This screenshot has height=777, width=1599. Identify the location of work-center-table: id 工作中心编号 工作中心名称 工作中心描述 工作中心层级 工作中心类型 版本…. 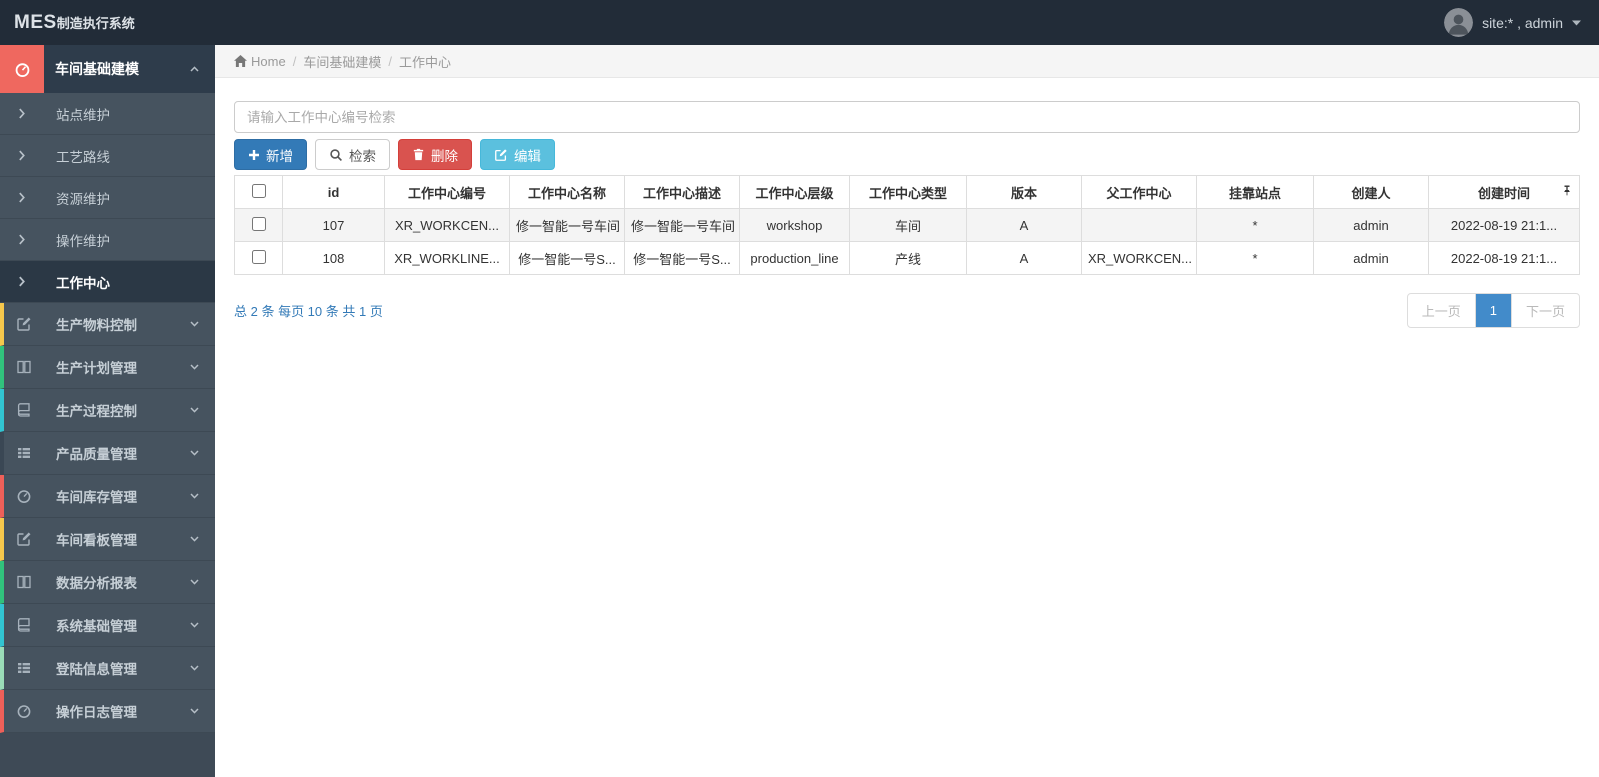
(907, 225).